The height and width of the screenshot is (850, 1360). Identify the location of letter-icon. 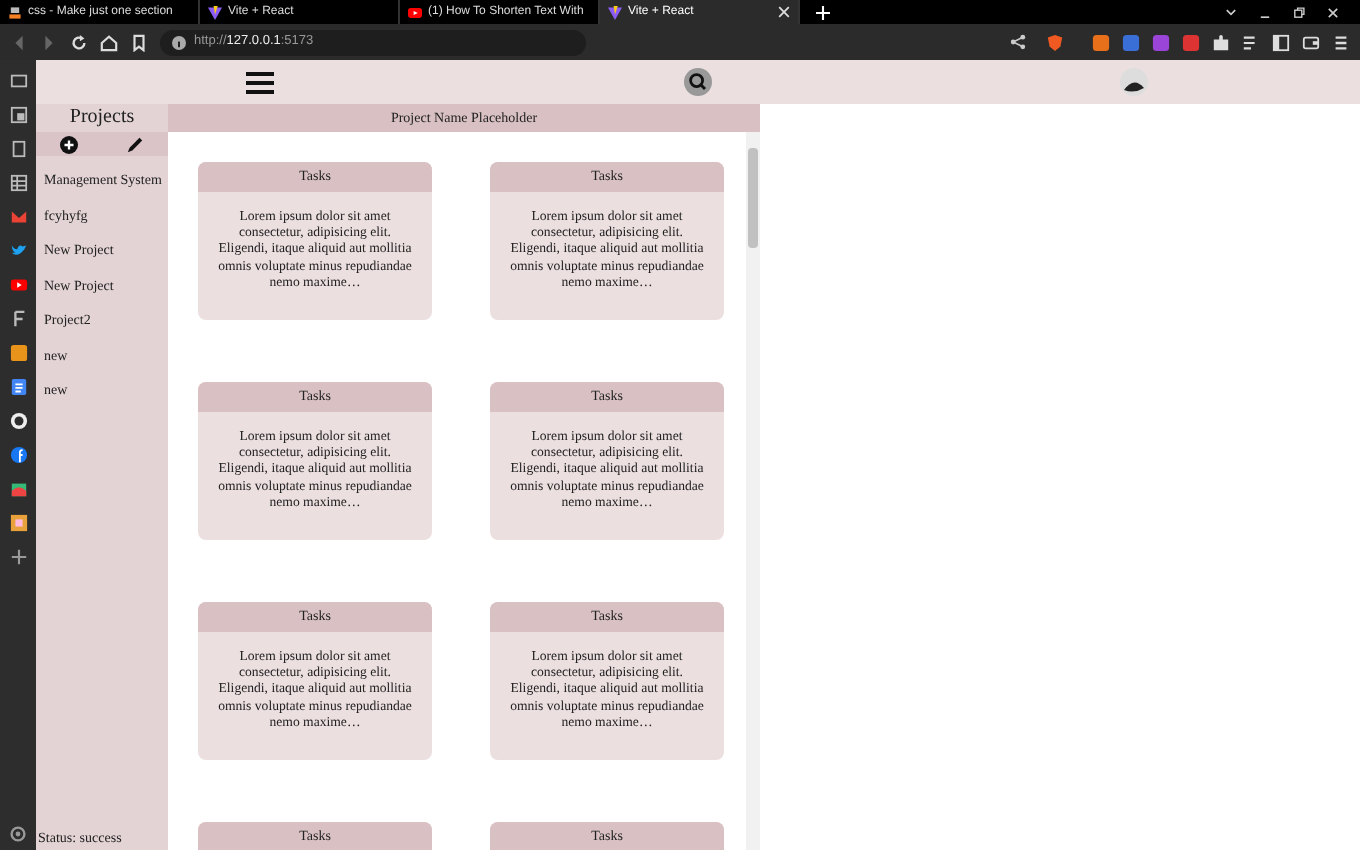
(18, 319).